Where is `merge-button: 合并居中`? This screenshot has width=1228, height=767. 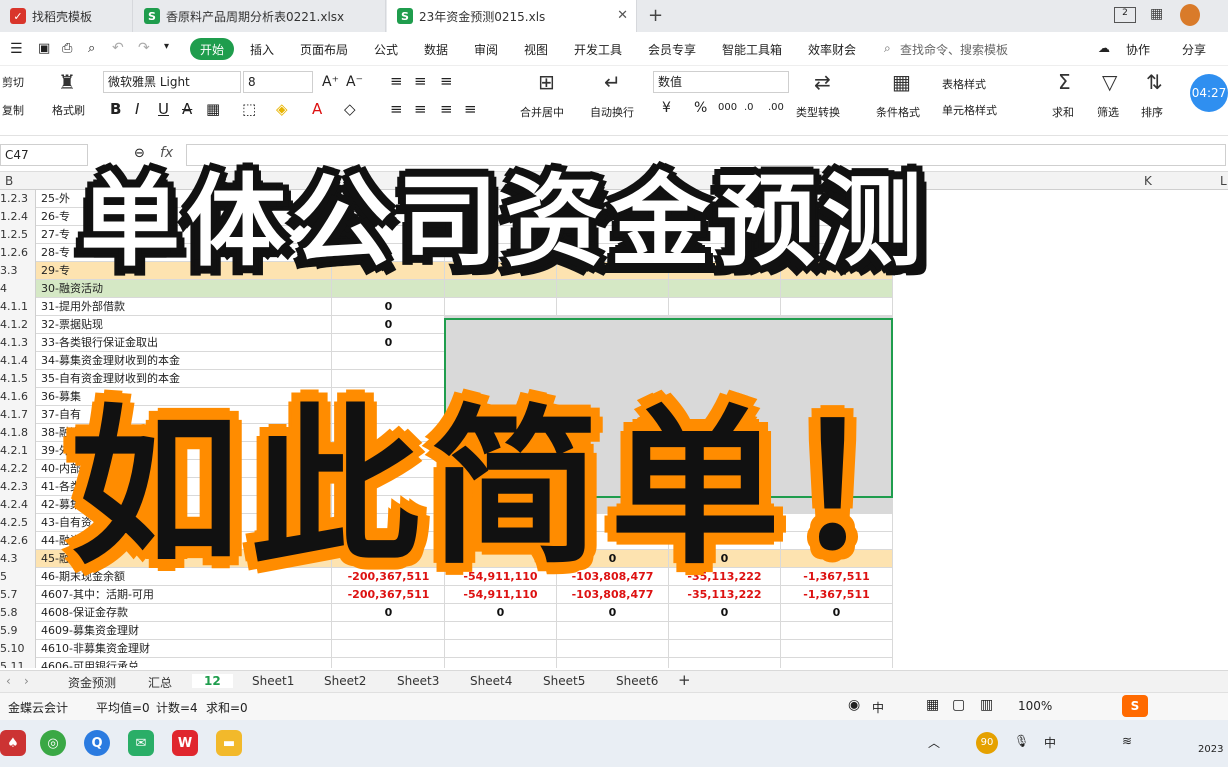 merge-button: 合并居中 is located at coordinates (542, 112).